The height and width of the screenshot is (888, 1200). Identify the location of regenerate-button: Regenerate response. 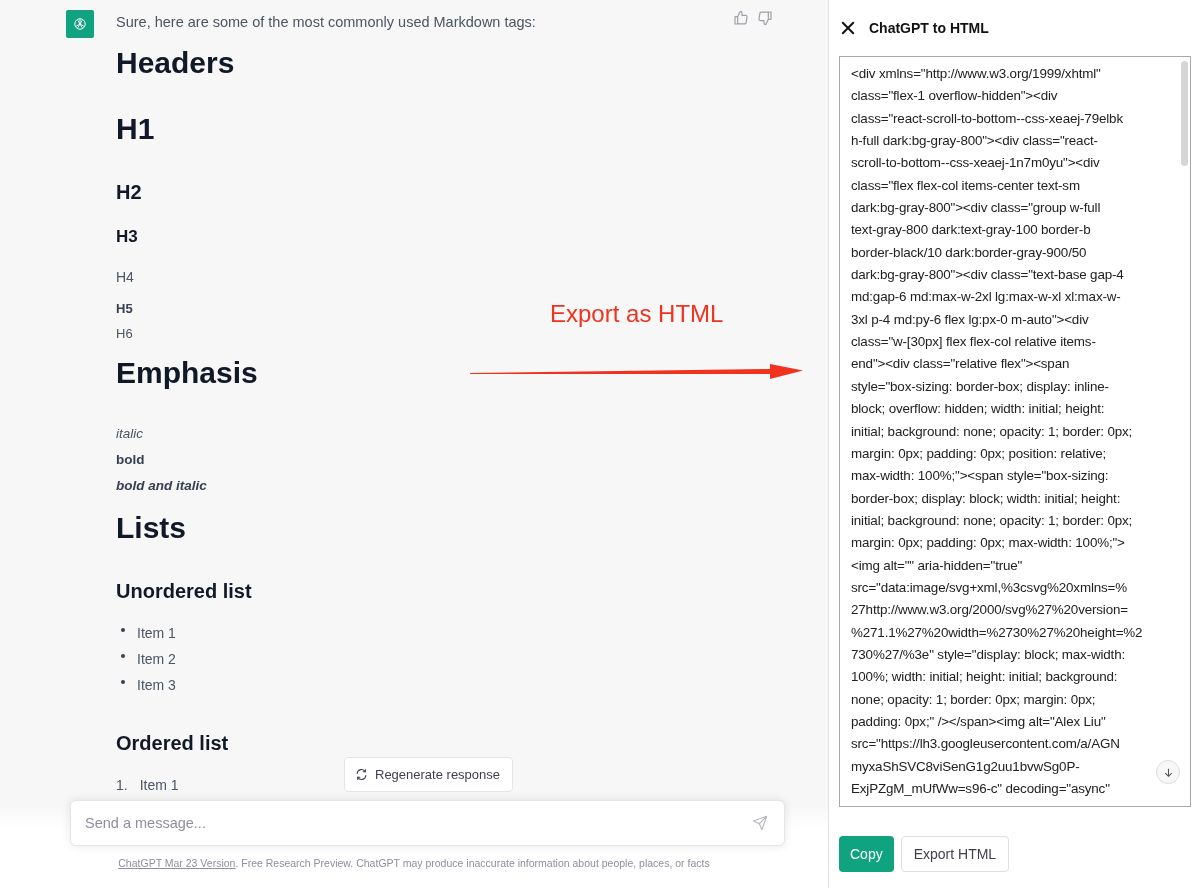
(429, 774).